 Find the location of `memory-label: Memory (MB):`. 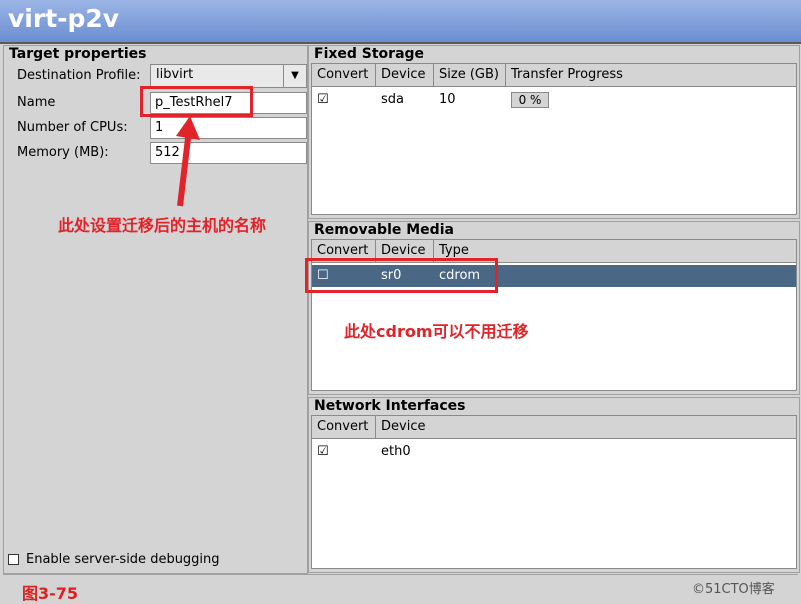

memory-label: Memory (MB): is located at coordinates (63, 152).